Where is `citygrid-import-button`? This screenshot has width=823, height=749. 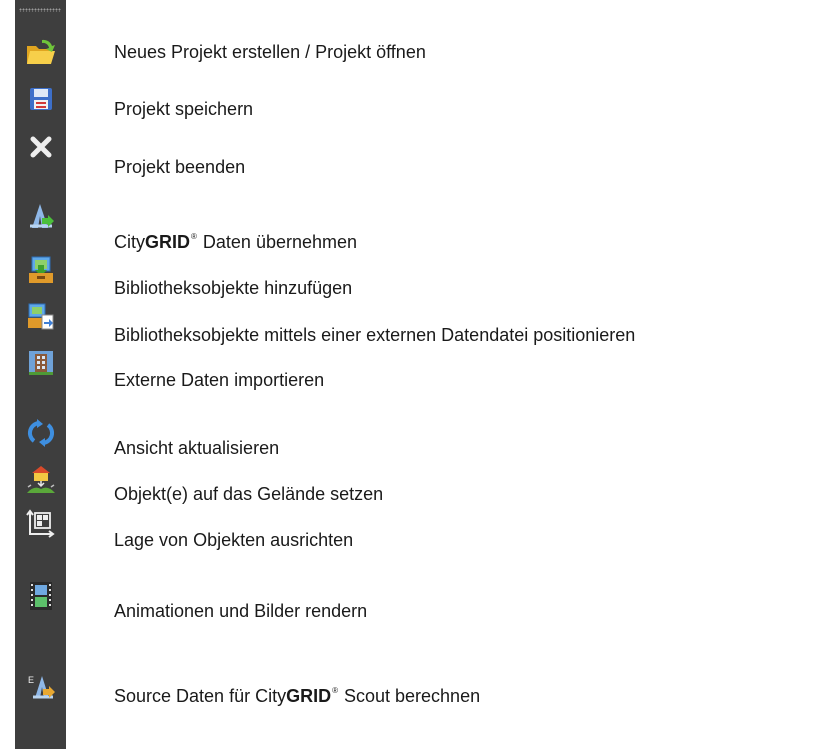 citygrid-import-button is located at coordinates (40, 217).